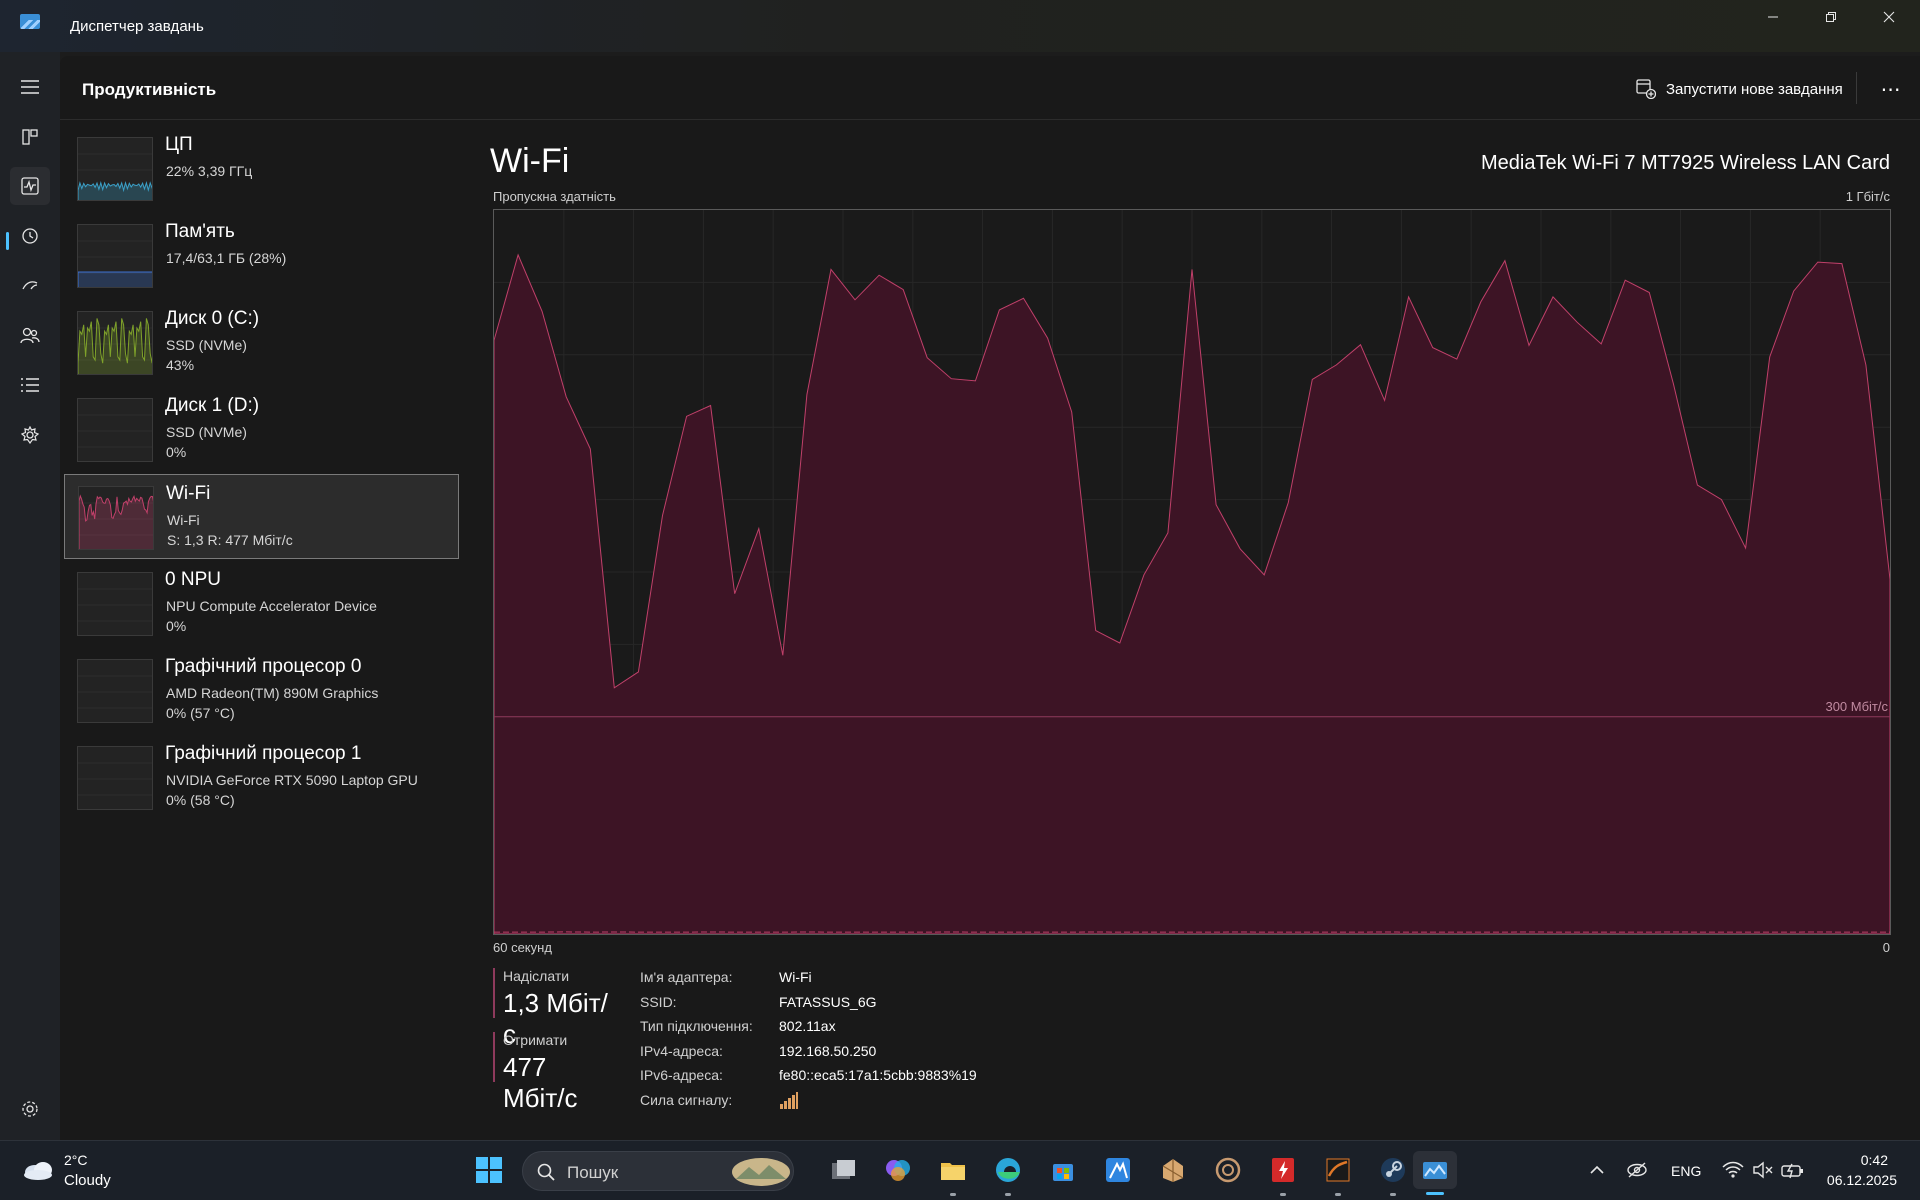 This screenshot has width=1920, height=1200. I want to click on app-icon-orange, so click(1338, 1170).